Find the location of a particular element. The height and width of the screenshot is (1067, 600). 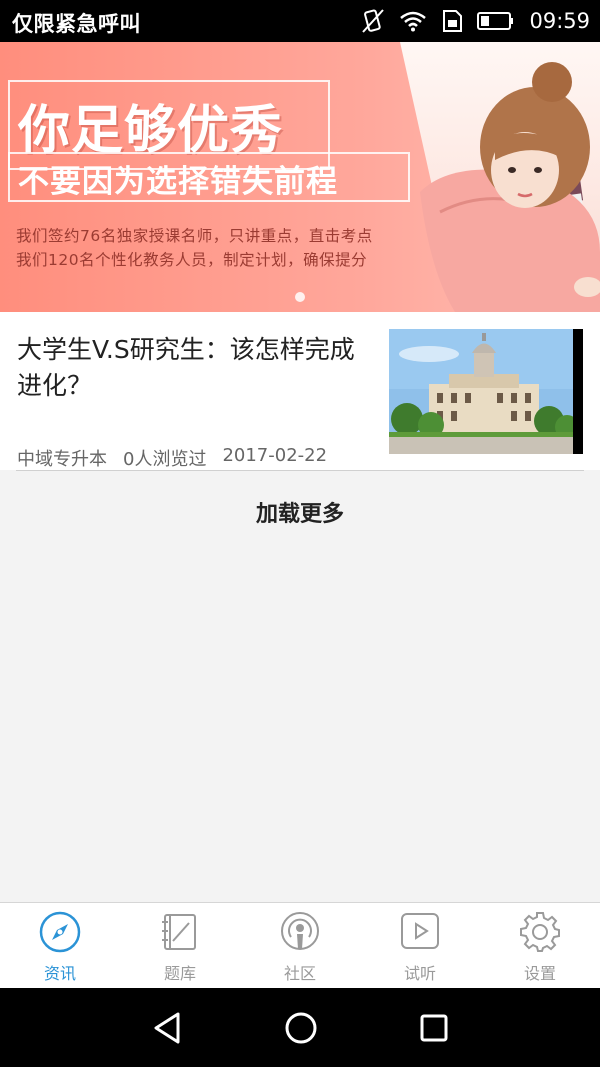

sim-icon is located at coordinates (453, 21).